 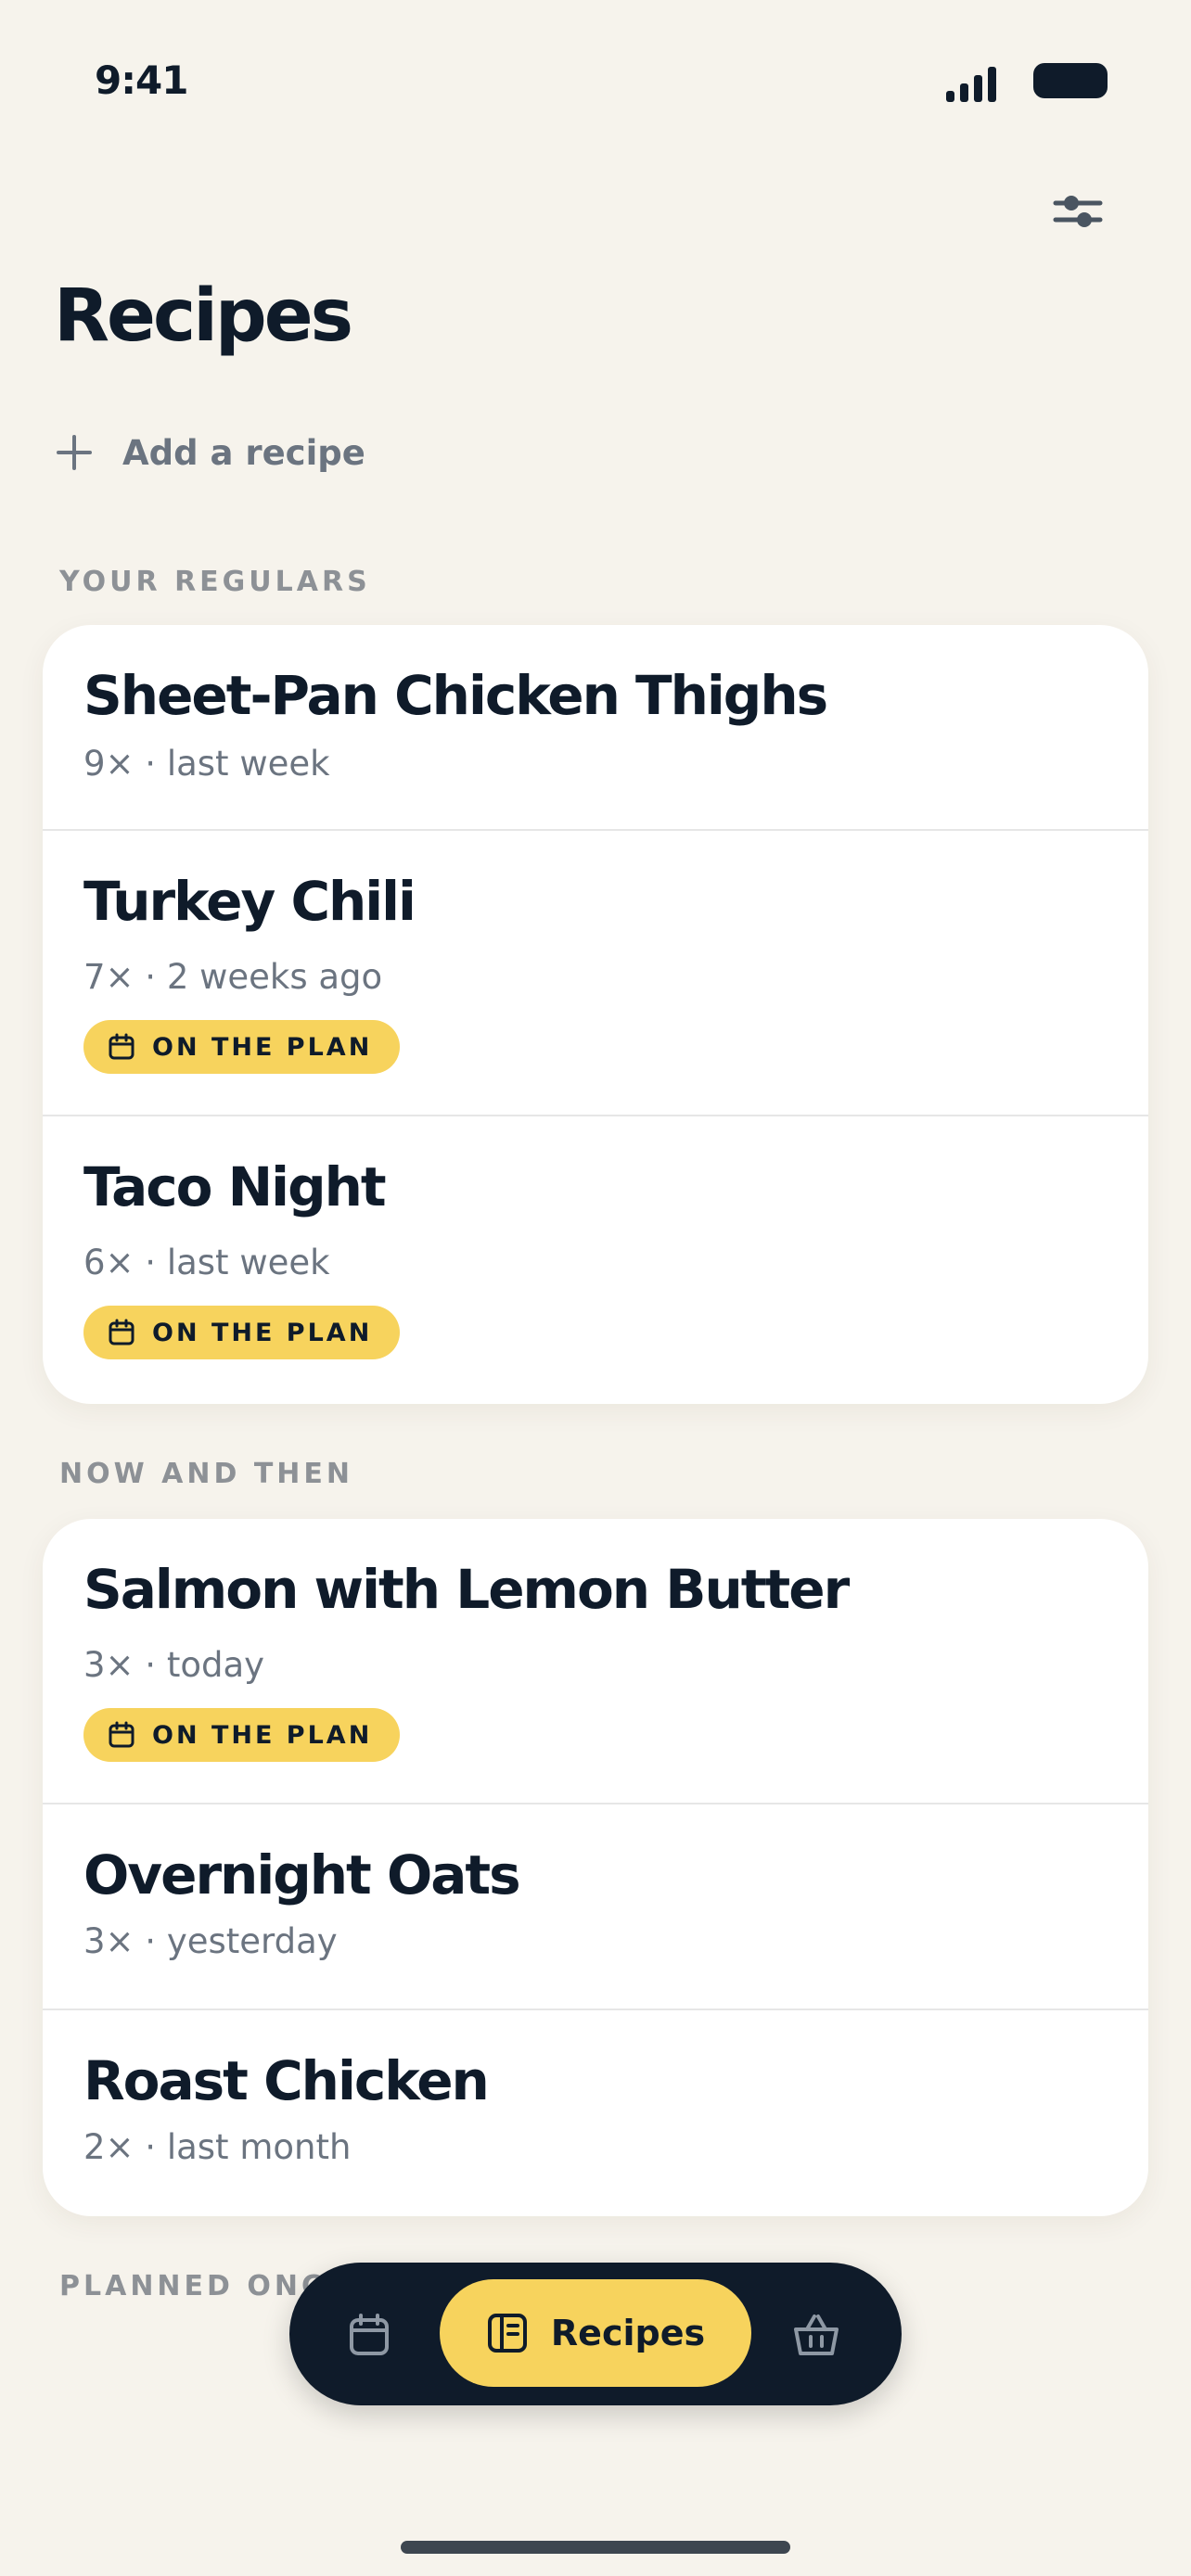 I want to click on tab-recipes-label: Recipes, so click(x=628, y=2333).